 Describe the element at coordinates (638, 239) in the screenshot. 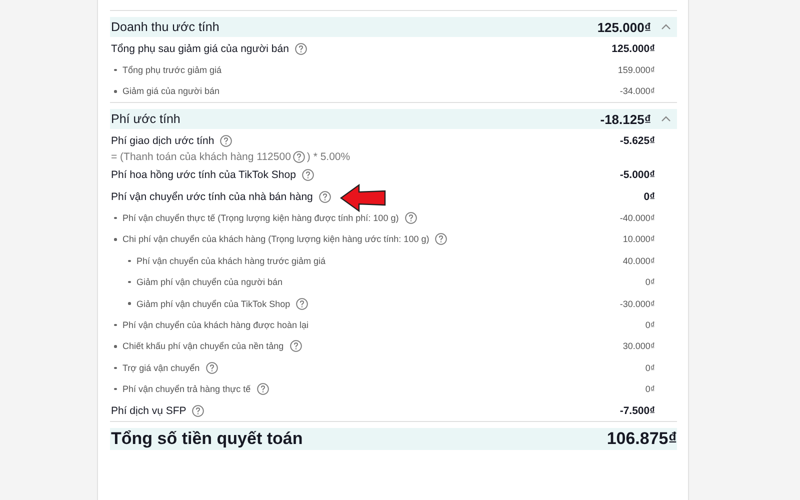

I see `fee-amount: 10.000₫` at that location.